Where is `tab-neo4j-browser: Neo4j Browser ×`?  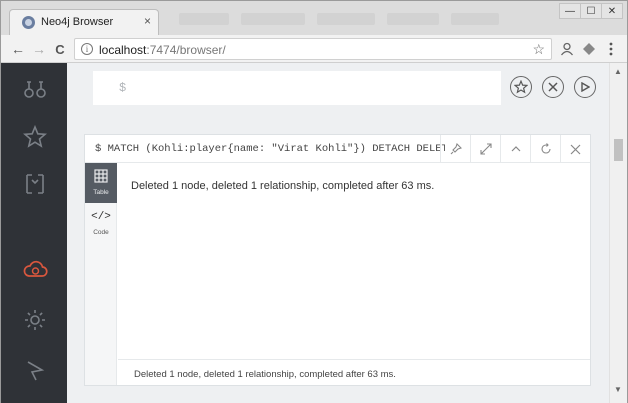
tab-neo4j-browser: Neo4j Browser × is located at coordinates (84, 22).